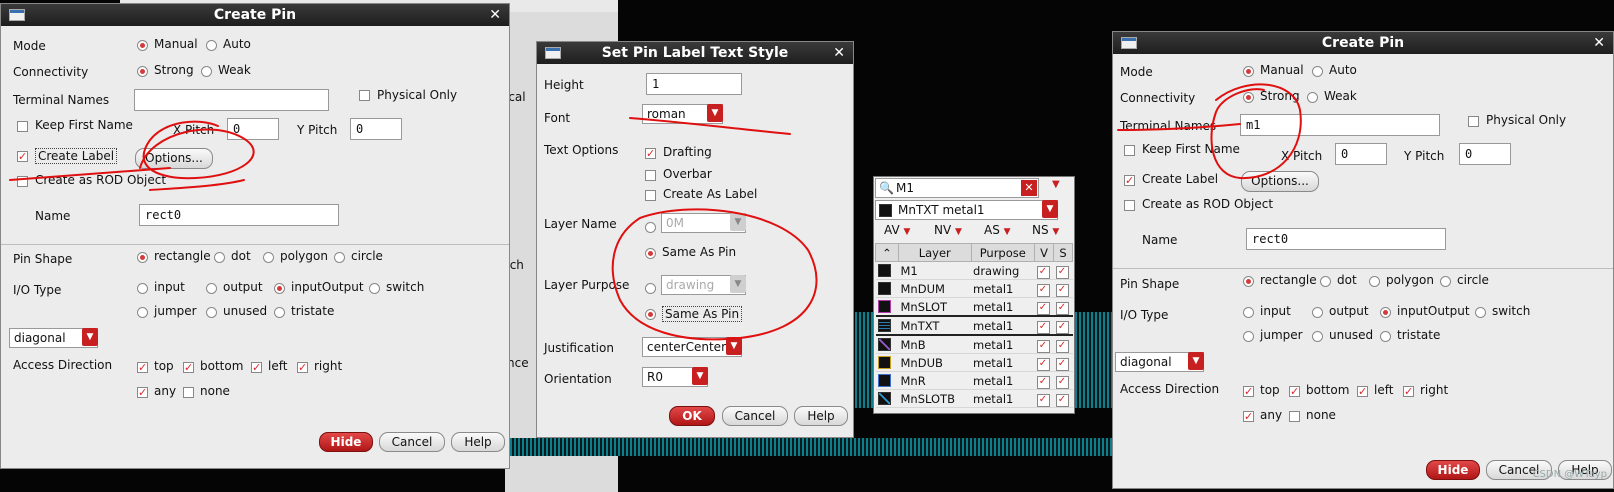  I want to click on justification-select: centerCenter ▼, so click(692, 347).